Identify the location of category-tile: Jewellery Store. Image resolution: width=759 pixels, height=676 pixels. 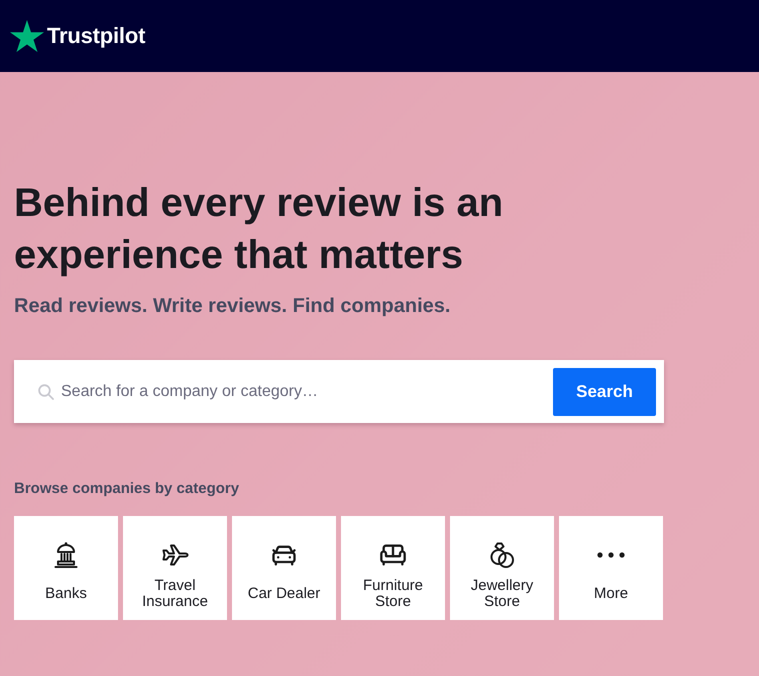
(502, 568).